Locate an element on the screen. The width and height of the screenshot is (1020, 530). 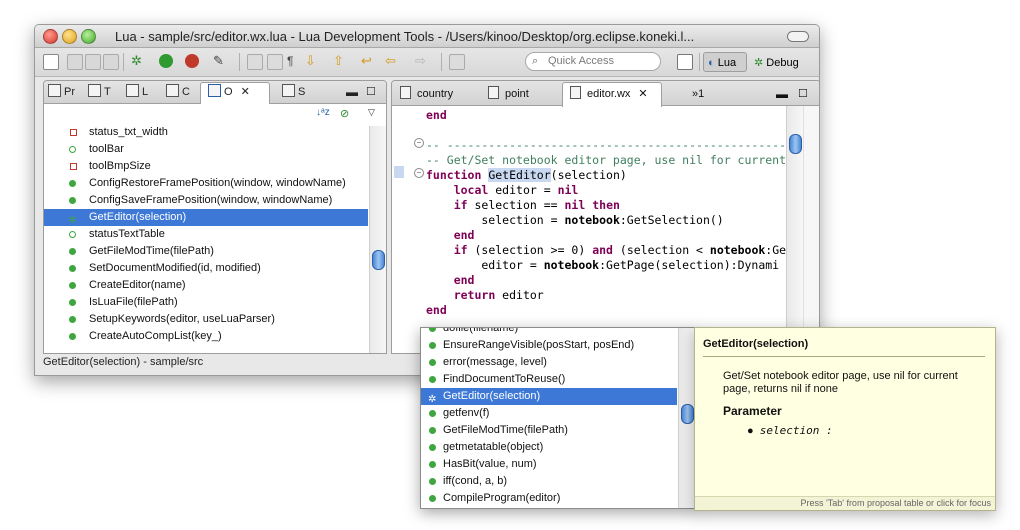
debug-icon: ✲ is located at coordinates (138, 61).